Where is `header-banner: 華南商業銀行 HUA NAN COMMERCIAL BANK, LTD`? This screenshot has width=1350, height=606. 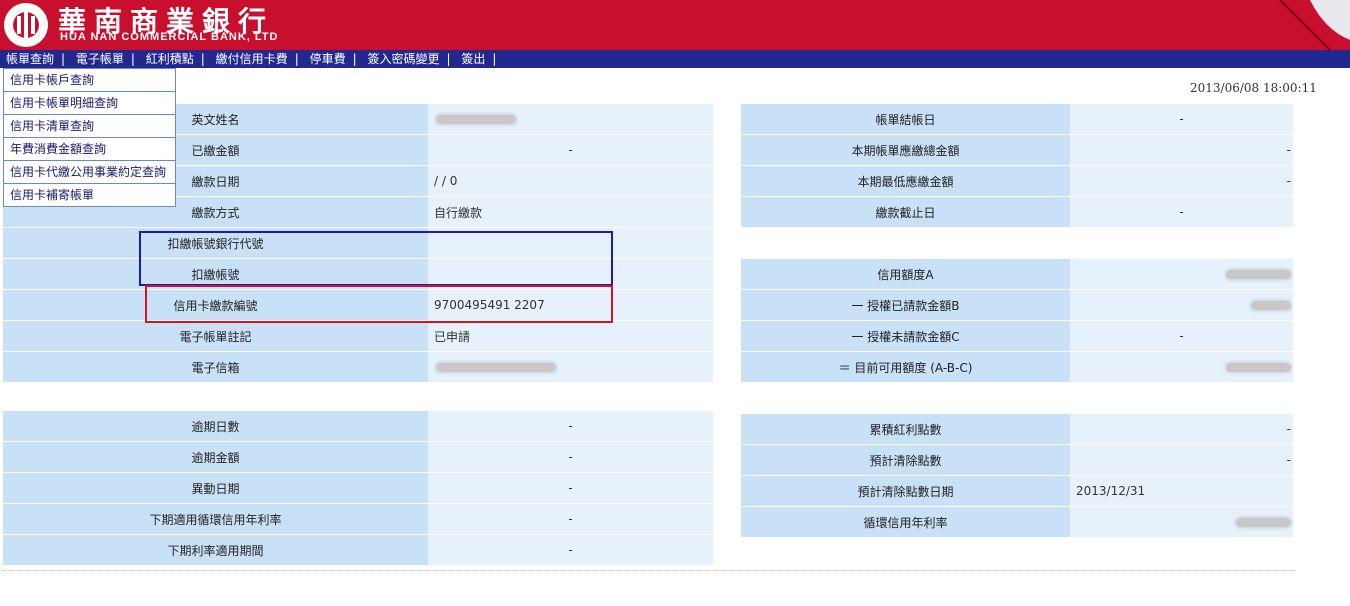 header-banner: 華南商業銀行 HUA NAN COMMERCIAL BANK, LTD is located at coordinates (675, 25).